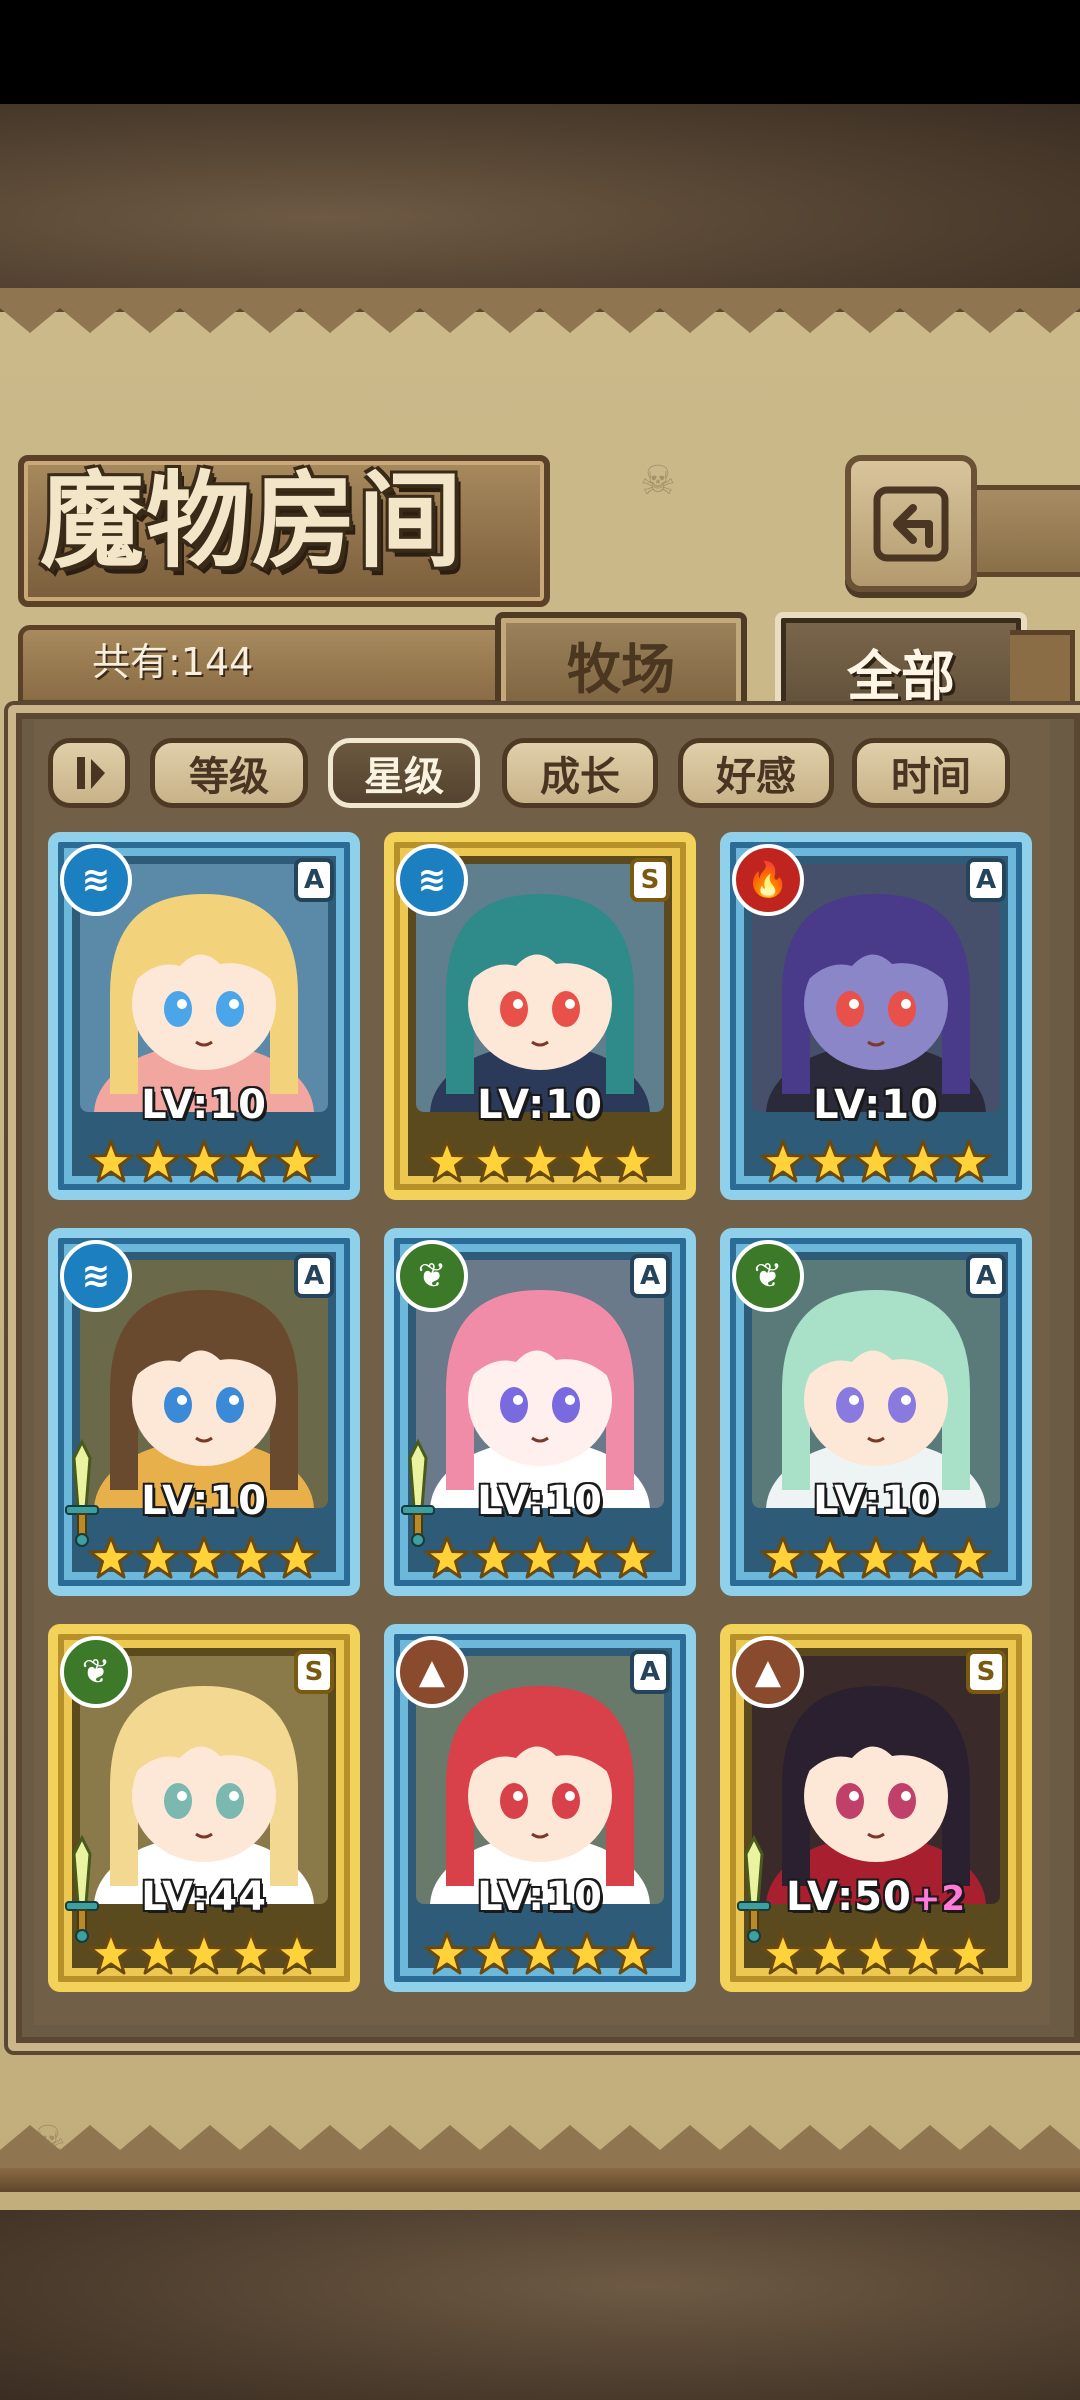  Describe the element at coordinates (580, 773) in the screenshot. I see `sort-by-growth-button: 成长` at that location.